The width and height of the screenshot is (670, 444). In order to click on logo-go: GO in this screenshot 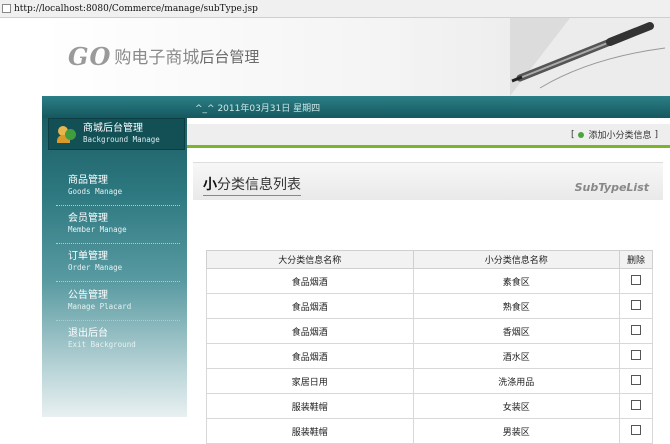, I will do `click(90, 56)`.